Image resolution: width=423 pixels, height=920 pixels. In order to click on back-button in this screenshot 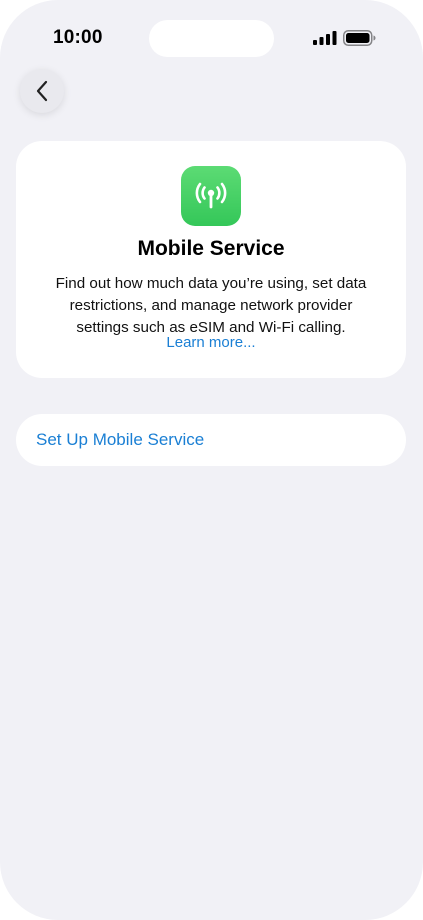, I will do `click(42, 91)`.